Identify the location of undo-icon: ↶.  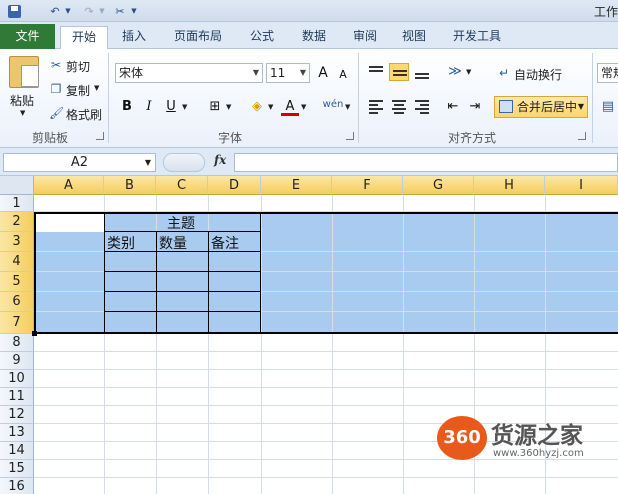
(55, 11).